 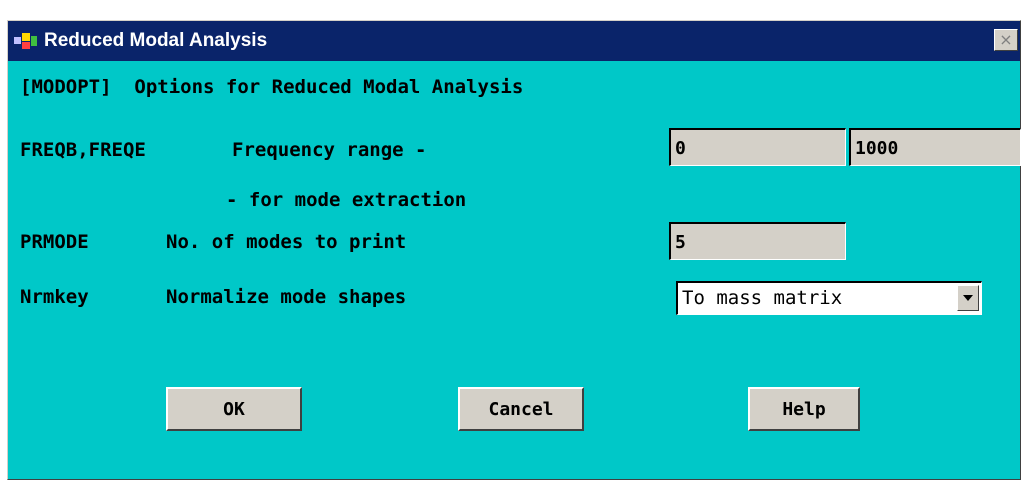 What do you see at coordinates (757, 147) in the screenshot?
I see `freq-begin-input` at bounding box center [757, 147].